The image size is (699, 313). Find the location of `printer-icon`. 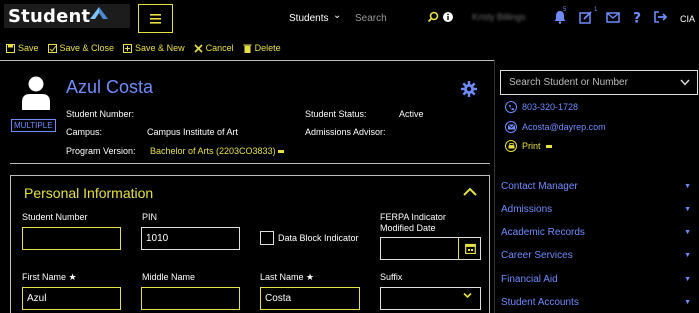

printer-icon is located at coordinates (511, 146).